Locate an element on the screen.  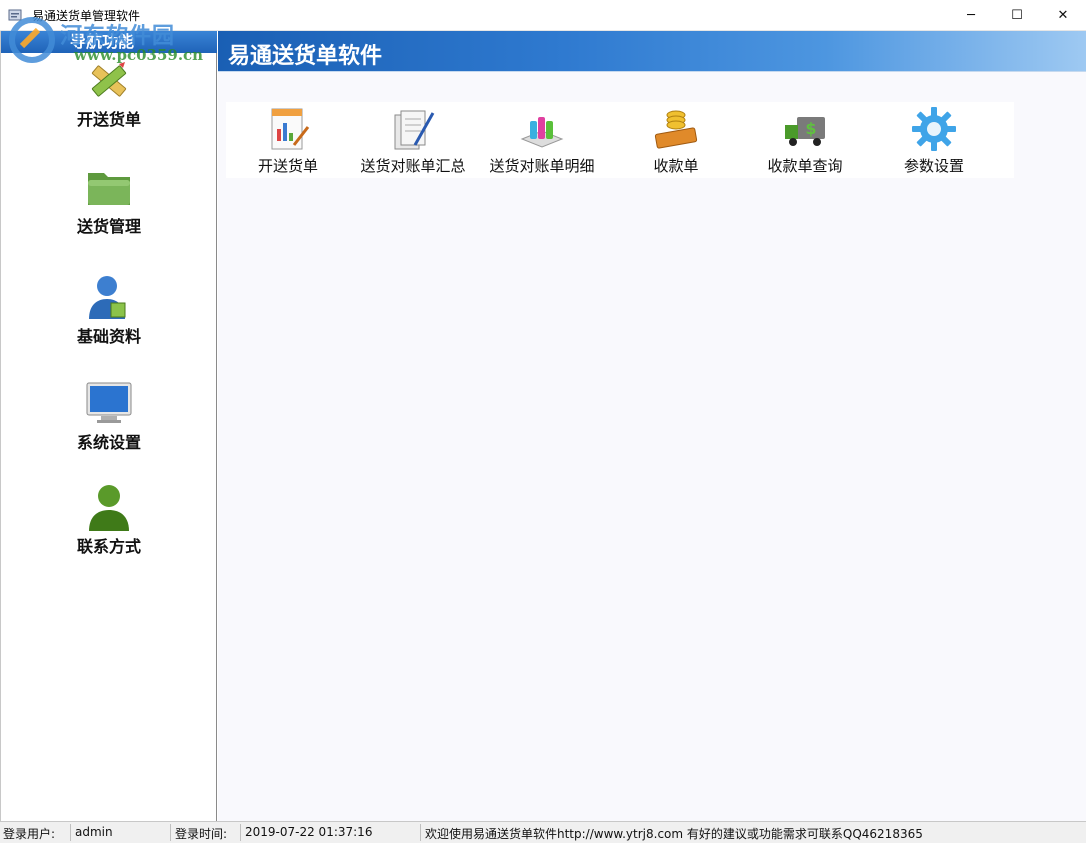
money-truck-icon: $ is located at coordinates (805, 131).